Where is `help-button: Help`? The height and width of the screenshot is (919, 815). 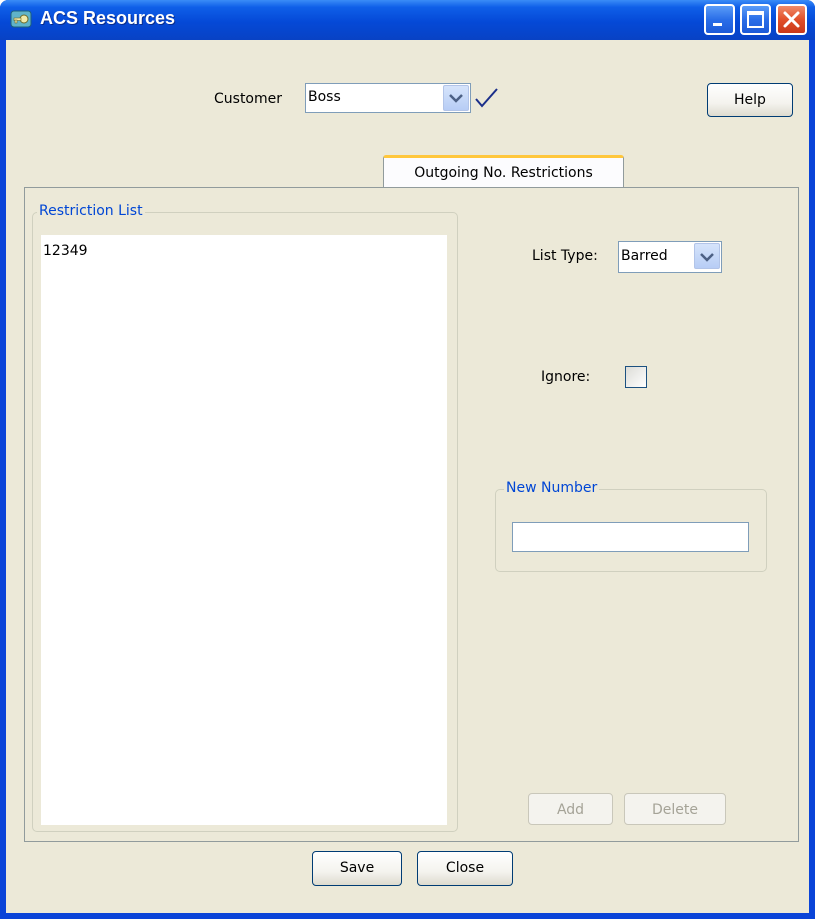 help-button: Help is located at coordinates (750, 100).